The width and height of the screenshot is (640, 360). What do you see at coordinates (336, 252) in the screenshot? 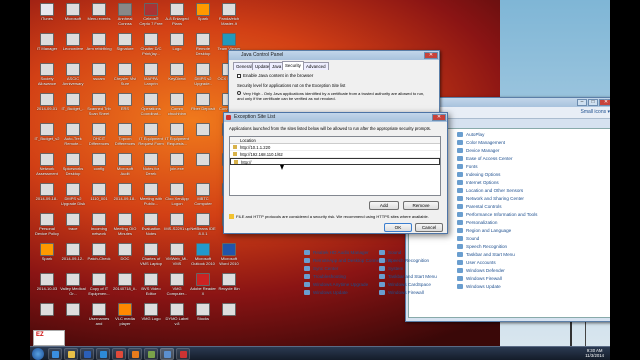
I see `control-panel-item: Realtek HD Audio Manager` at bounding box center [336, 252].